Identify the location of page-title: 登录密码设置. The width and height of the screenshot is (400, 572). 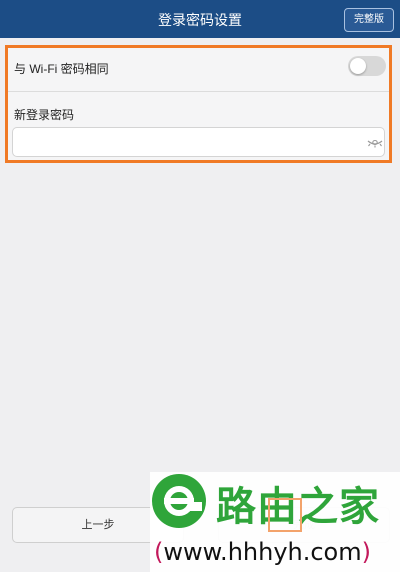
(200, 20).